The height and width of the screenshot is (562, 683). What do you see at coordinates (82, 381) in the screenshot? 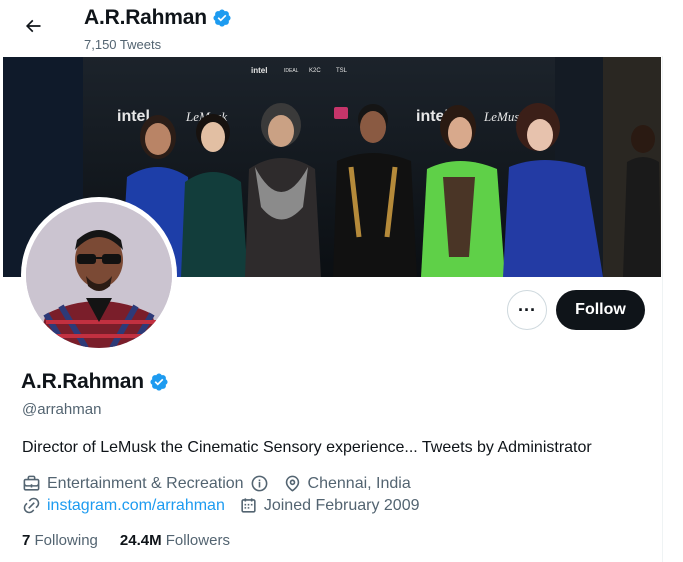
I see `display-name: A.R.Rahman` at bounding box center [82, 381].